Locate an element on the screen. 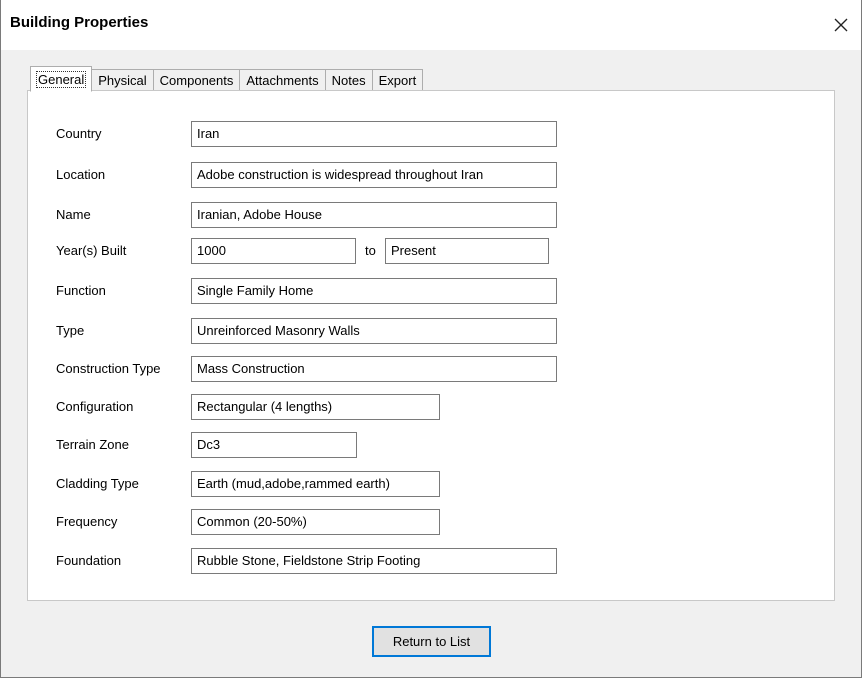 Image resolution: width=862 pixels, height=679 pixels. foundation-label: Foundation is located at coordinates (89, 560).